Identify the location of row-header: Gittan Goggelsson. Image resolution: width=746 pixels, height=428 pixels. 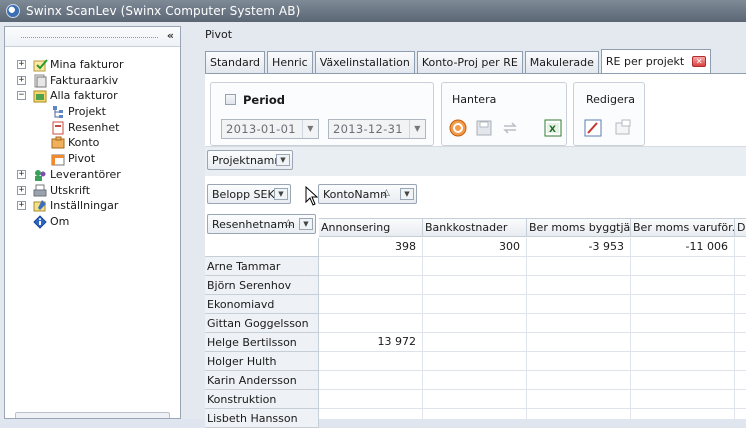
(262, 323).